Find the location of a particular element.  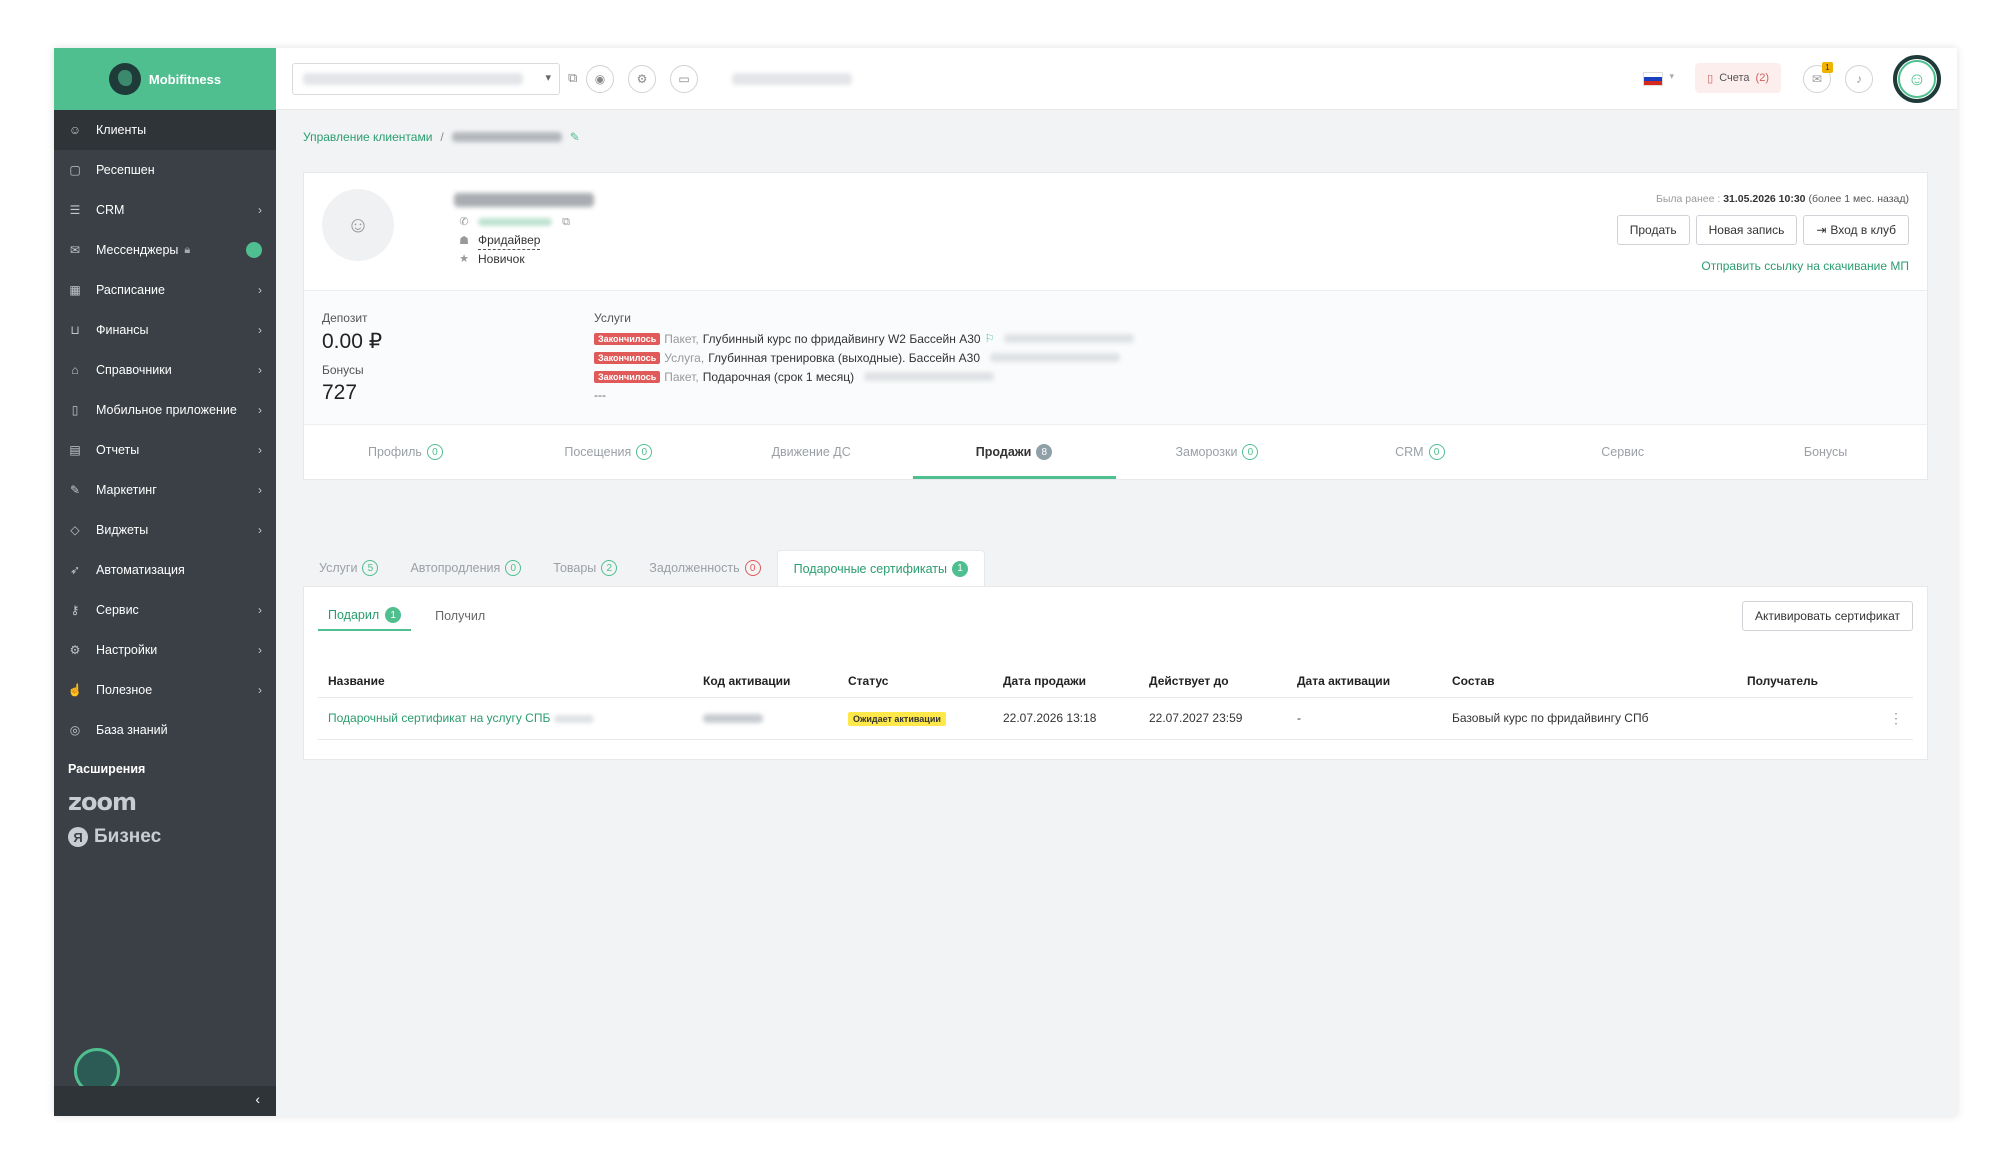

chevron-down-icon: ▾ is located at coordinates (1671, 76).